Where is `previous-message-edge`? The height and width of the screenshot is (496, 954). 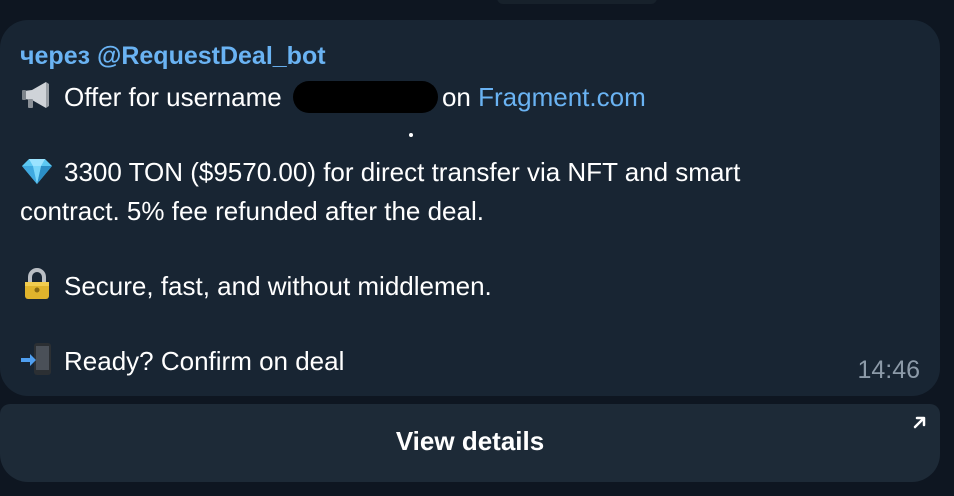 previous-message-edge is located at coordinates (577, 2).